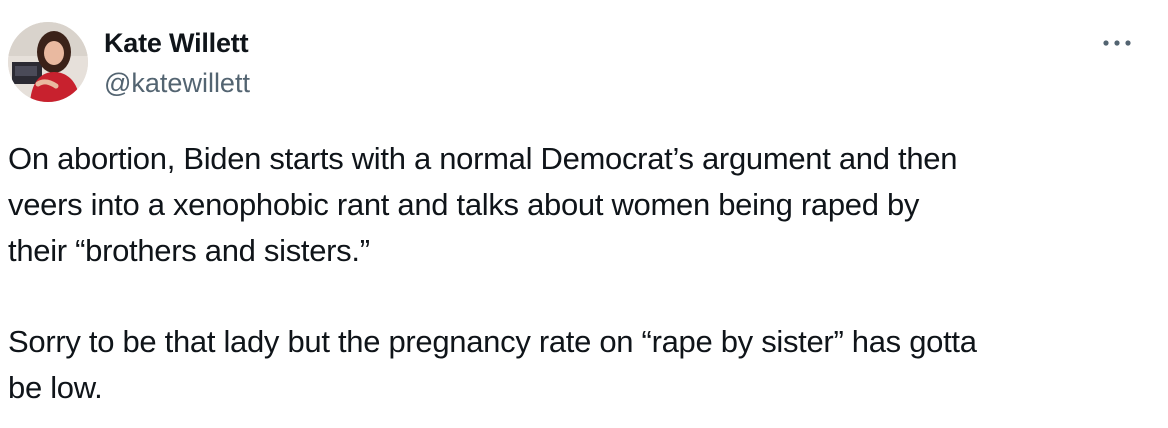  I want to click on author-handle: @katewillett, so click(177, 83).